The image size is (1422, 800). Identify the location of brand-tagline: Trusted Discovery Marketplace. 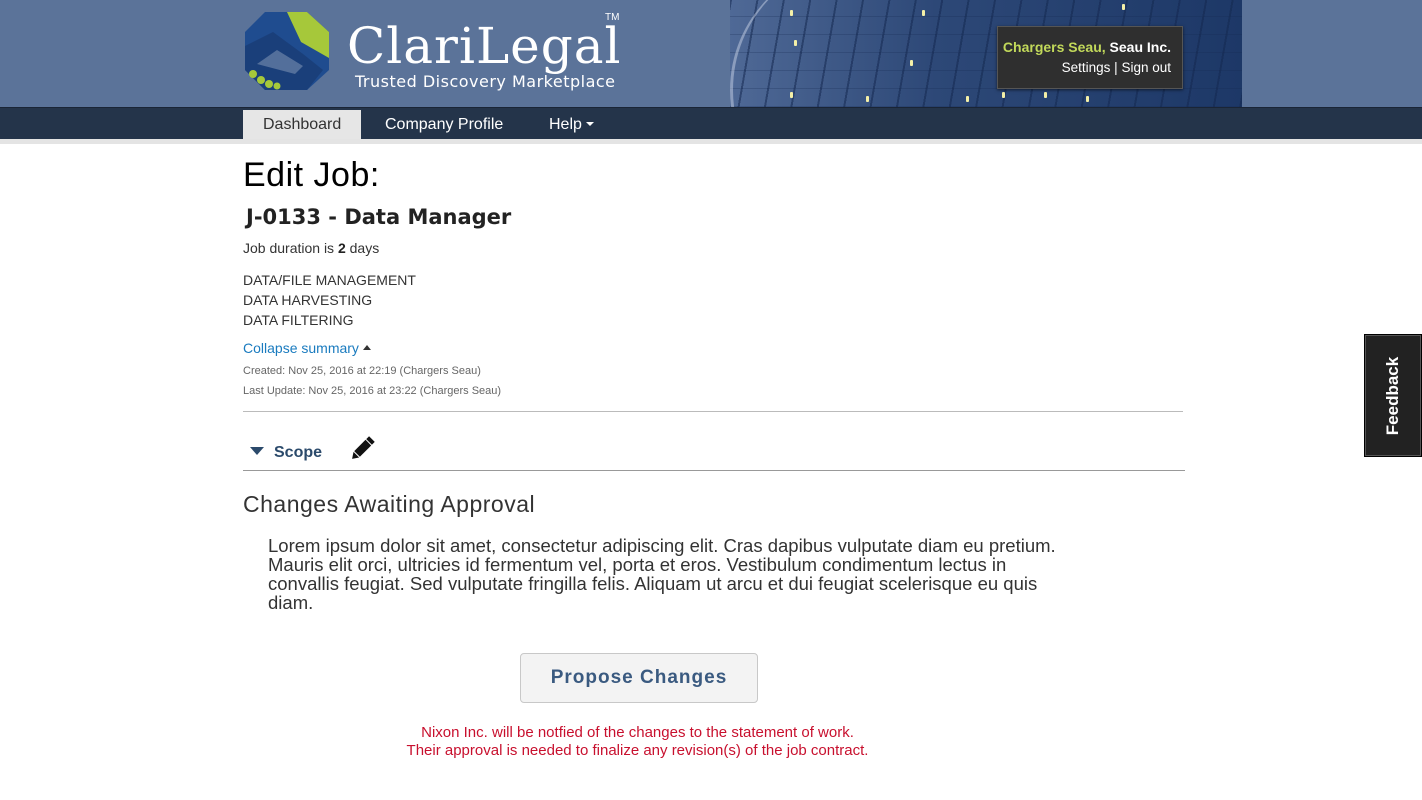
(485, 81).